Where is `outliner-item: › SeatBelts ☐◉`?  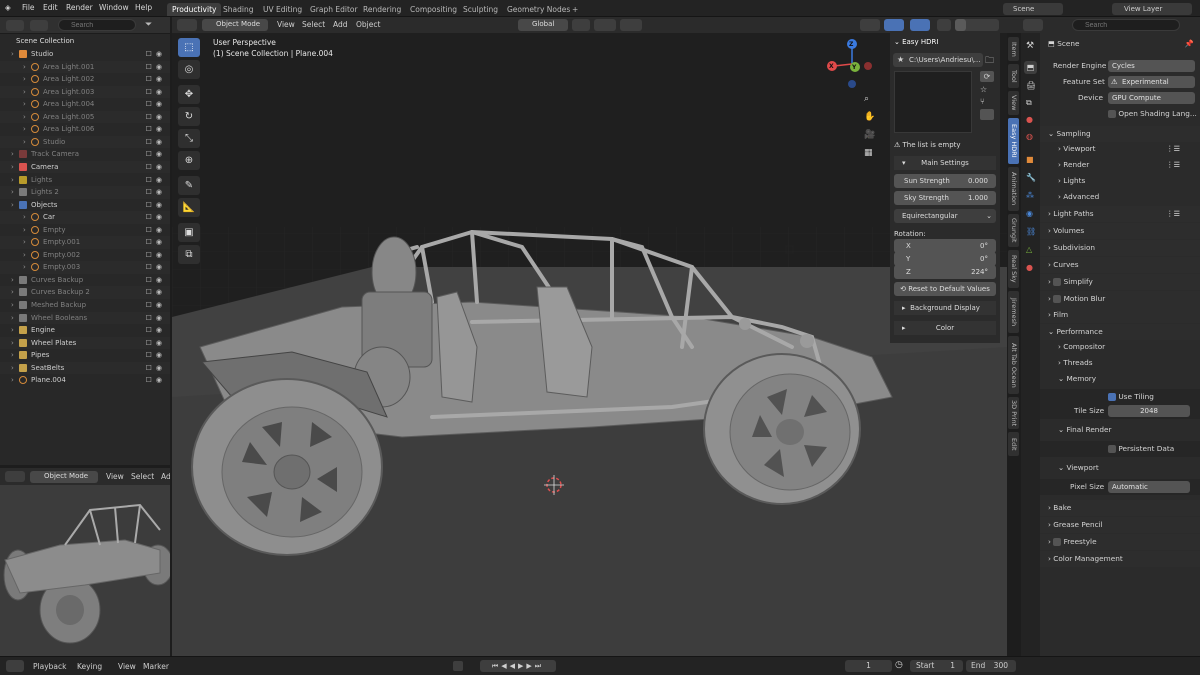
outliner-item: › SeatBelts ☐◉ is located at coordinates (85, 368).